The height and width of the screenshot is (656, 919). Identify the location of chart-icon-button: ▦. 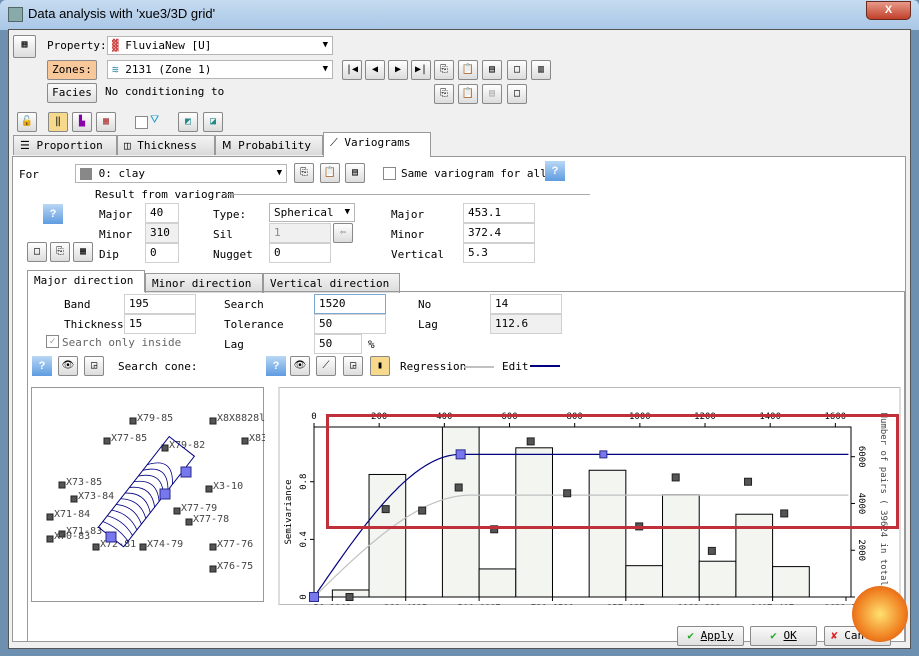
(24, 46).